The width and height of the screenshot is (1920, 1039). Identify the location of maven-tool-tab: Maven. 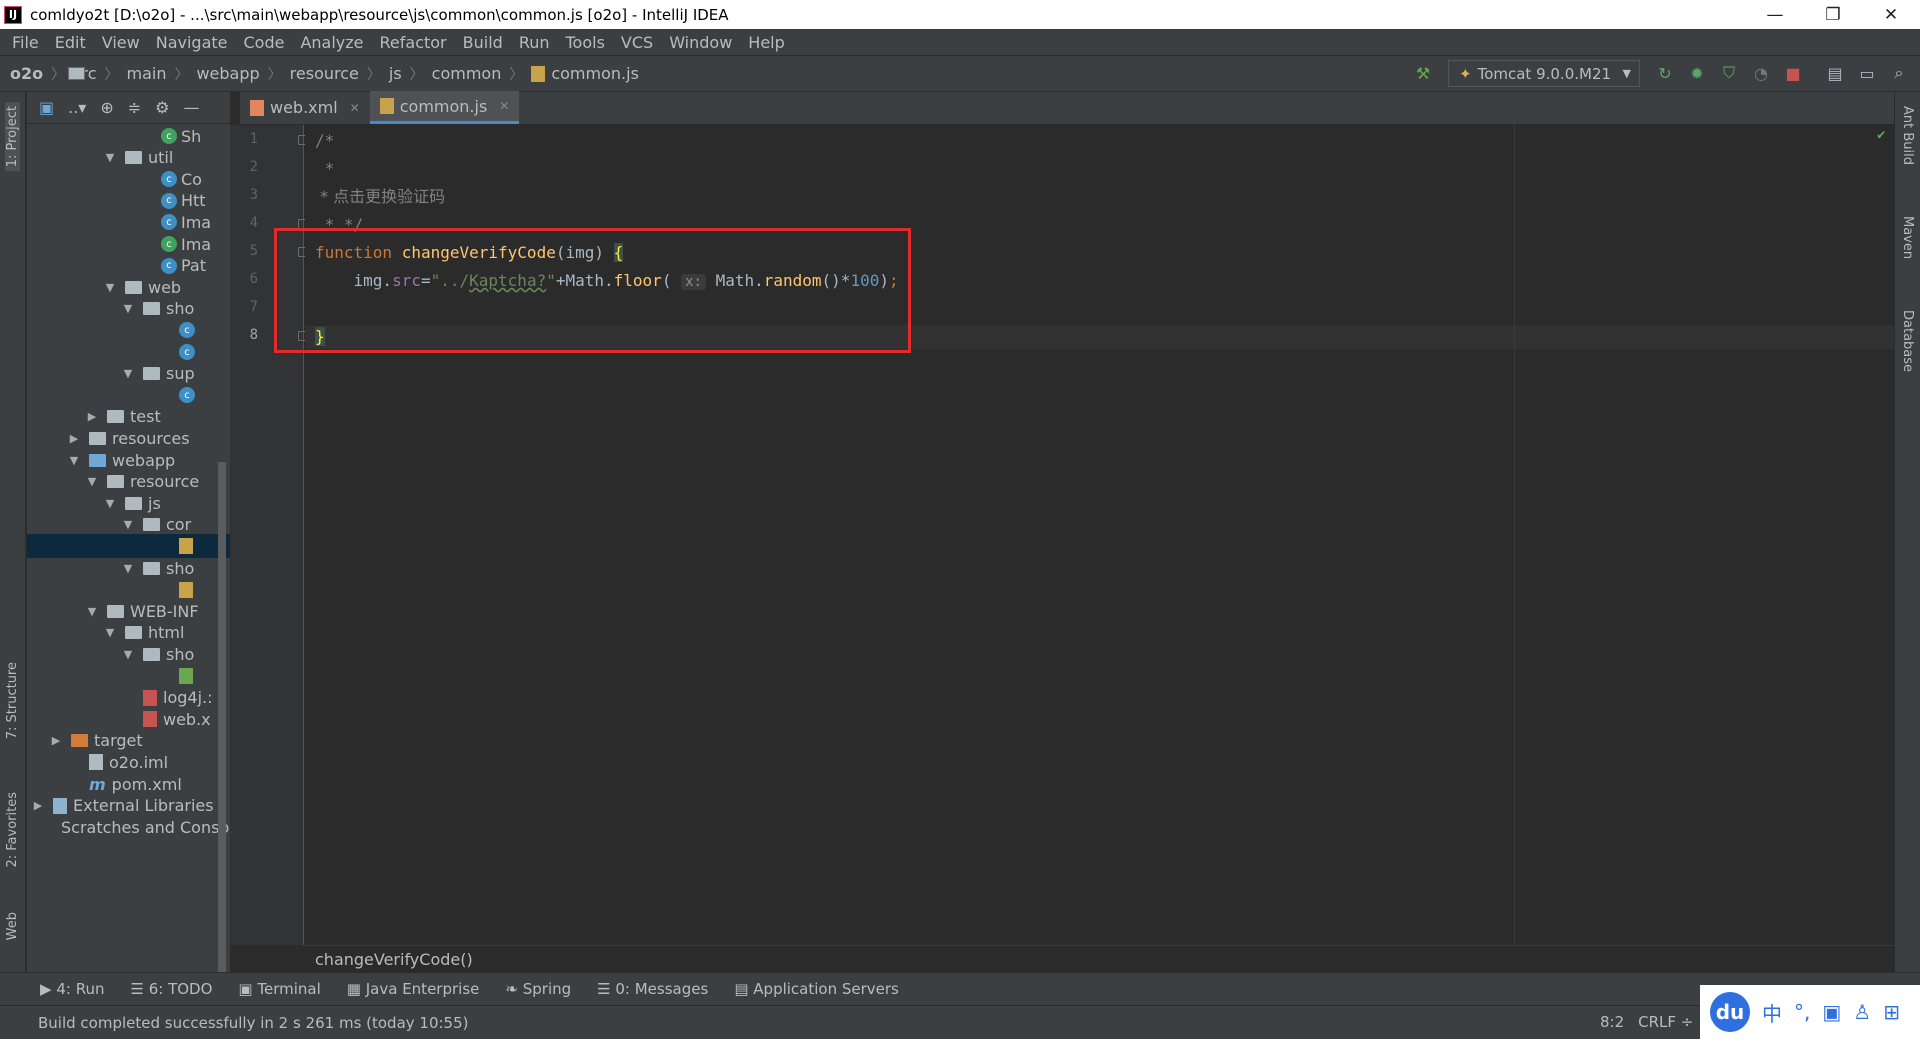
(1907, 237).